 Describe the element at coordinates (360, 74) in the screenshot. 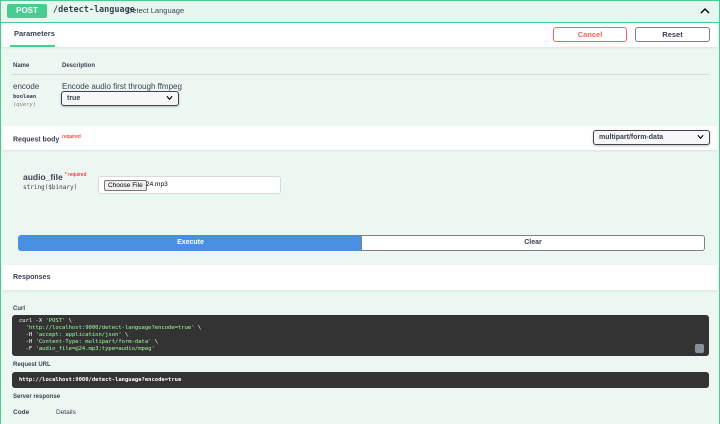

I see `divider` at that location.